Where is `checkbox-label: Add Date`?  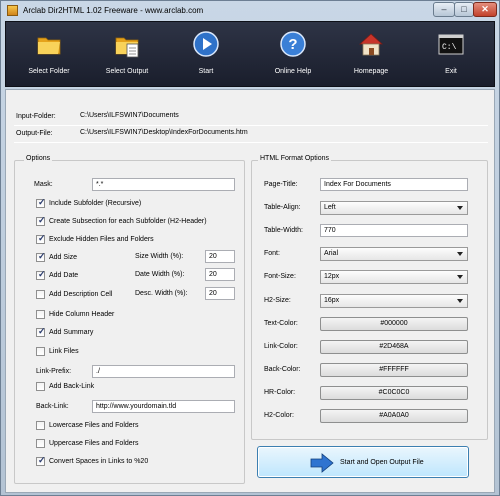 checkbox-label: Add Date is located at coordinates (64, 275).